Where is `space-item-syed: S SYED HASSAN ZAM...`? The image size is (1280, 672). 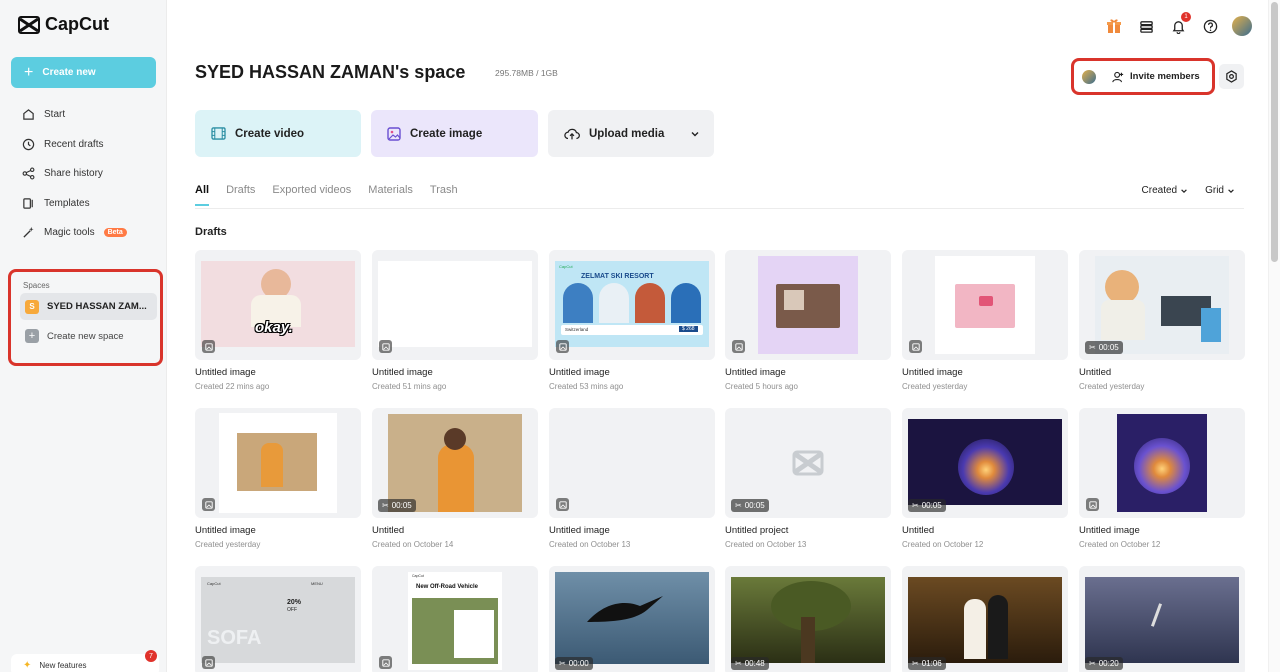 space-item-syed: S SYED HASSAN ZAM... is located at coordinates (88, 306).